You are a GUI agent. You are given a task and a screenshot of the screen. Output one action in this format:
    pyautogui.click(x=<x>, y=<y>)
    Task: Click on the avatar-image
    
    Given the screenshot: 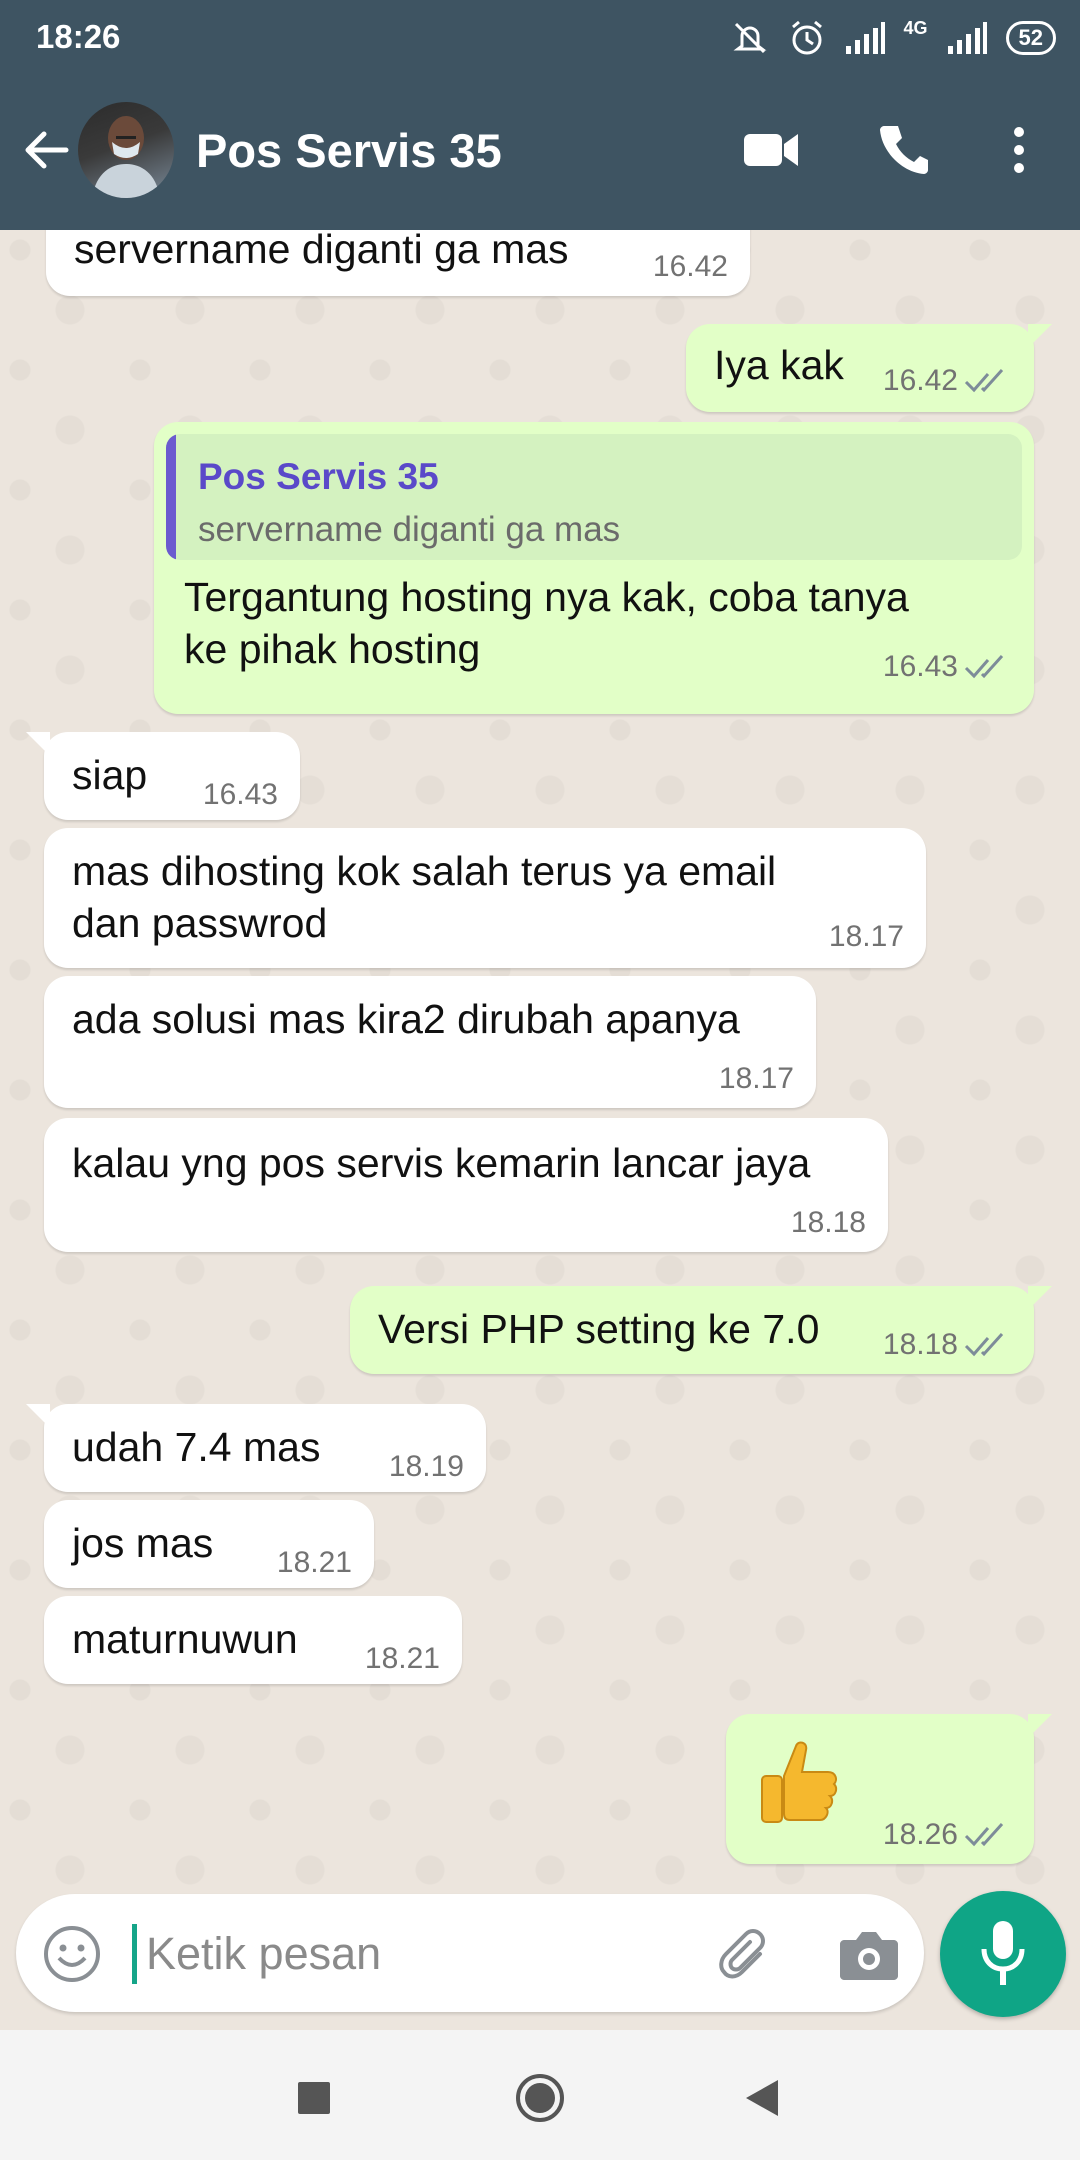 What is the action you would take?
    pyautogui.click(x=126, y=157)
    